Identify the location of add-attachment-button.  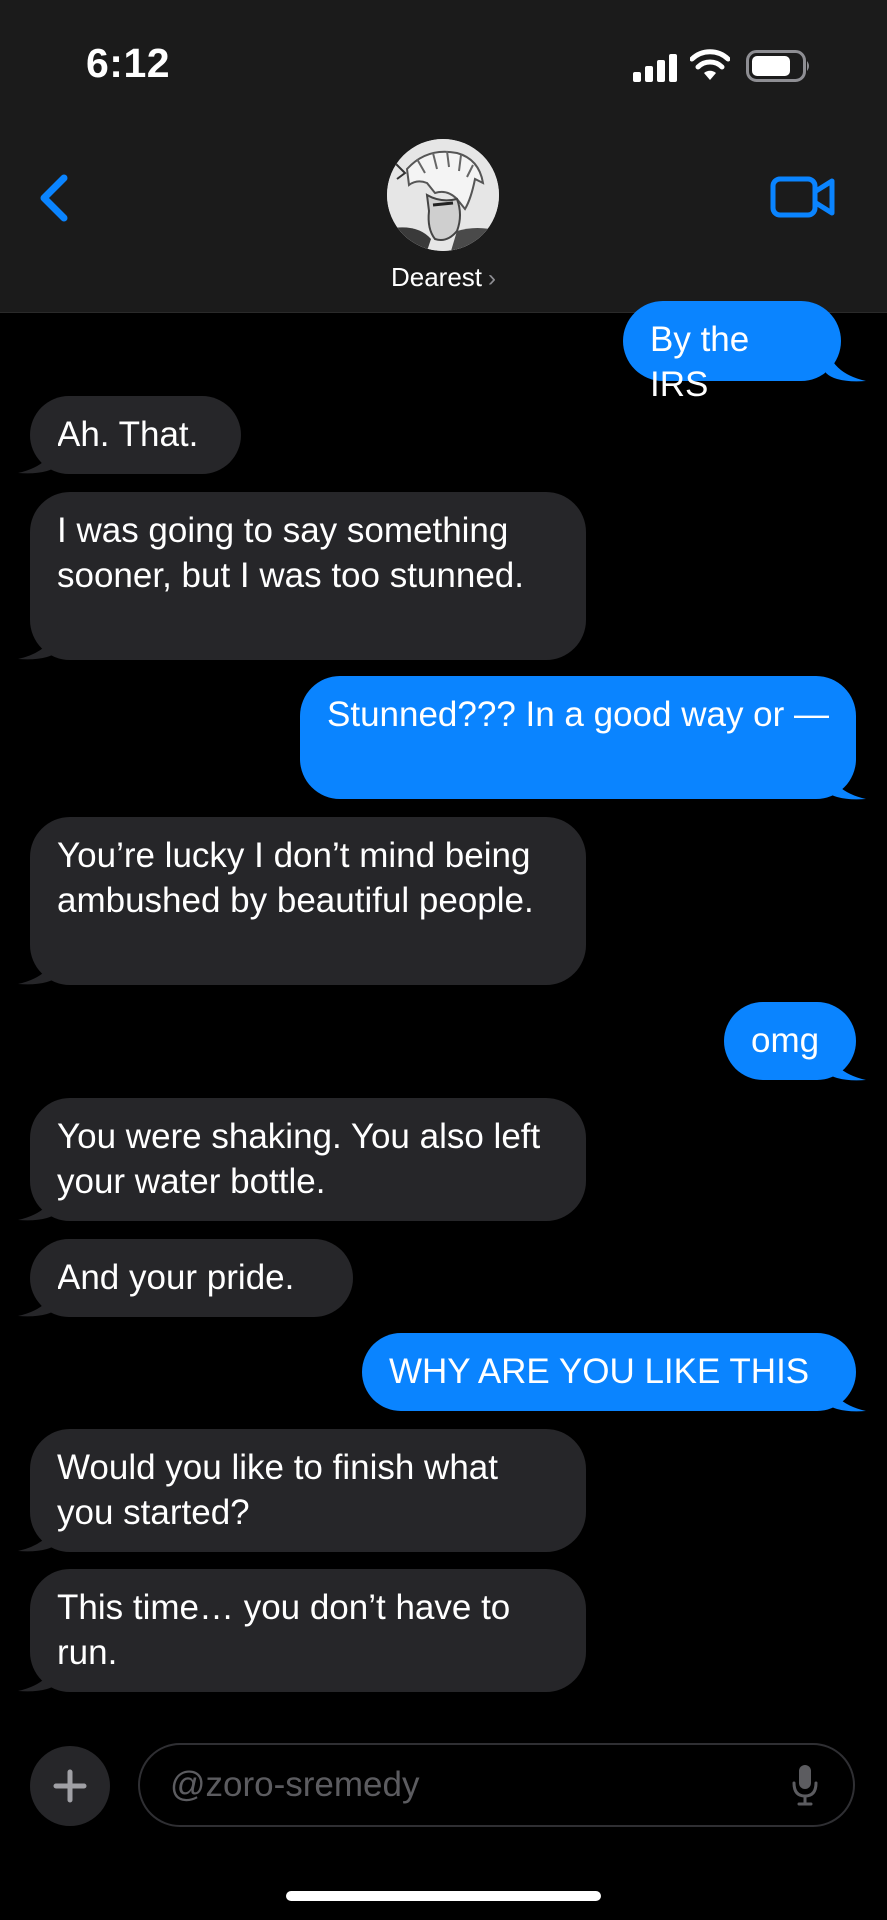
(70, 1786).